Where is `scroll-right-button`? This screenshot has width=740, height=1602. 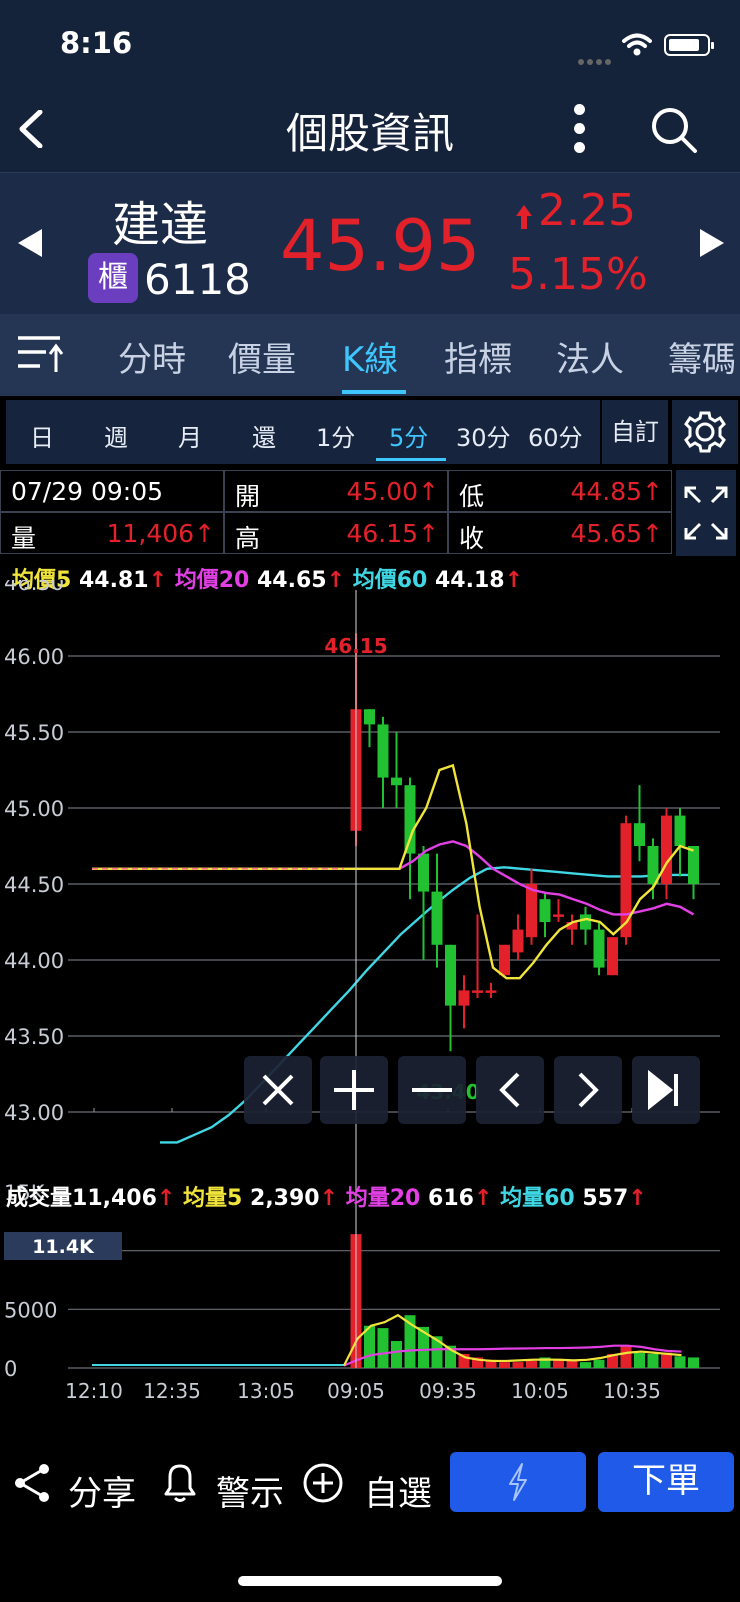 scroll-right-button is located at coordinates (588, 1090).